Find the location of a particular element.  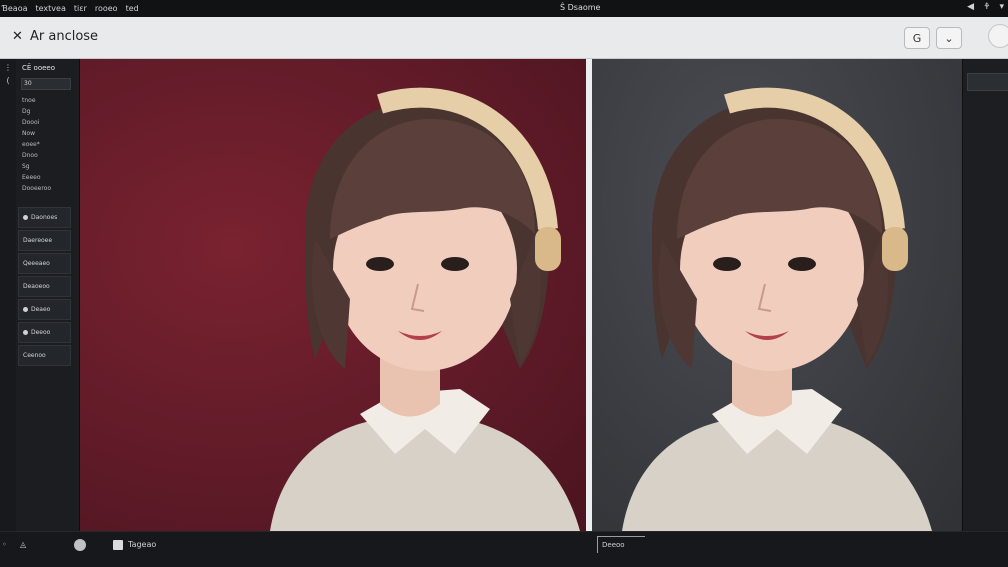

right-panel is located at coordinates (985, 295).